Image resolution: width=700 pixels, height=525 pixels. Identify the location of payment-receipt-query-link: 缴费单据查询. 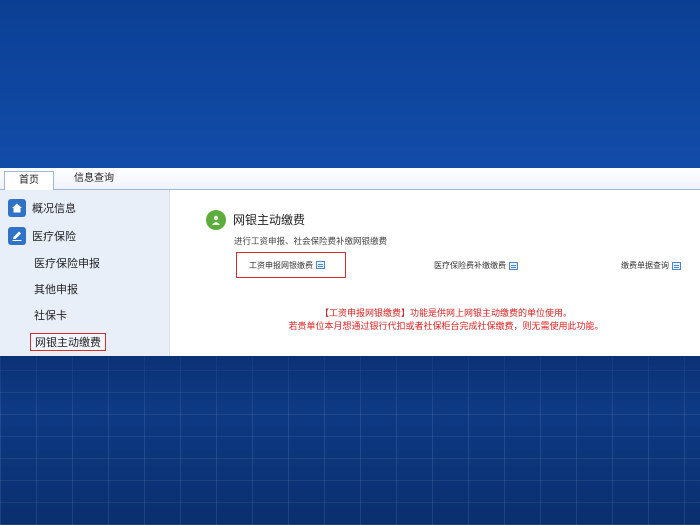
(651, 265).